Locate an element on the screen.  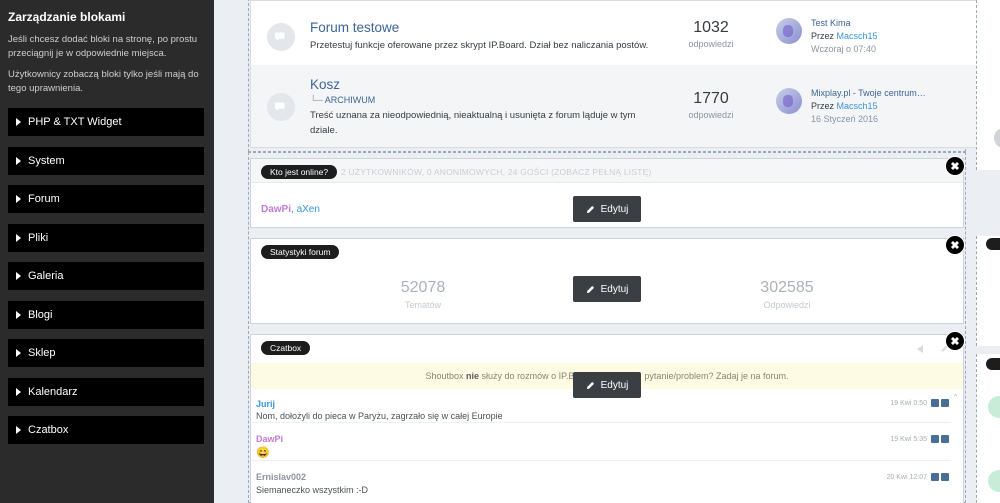
chat-message: DawPi 😄 19 Kwi 5:35 is located at coordinates (601, 443).